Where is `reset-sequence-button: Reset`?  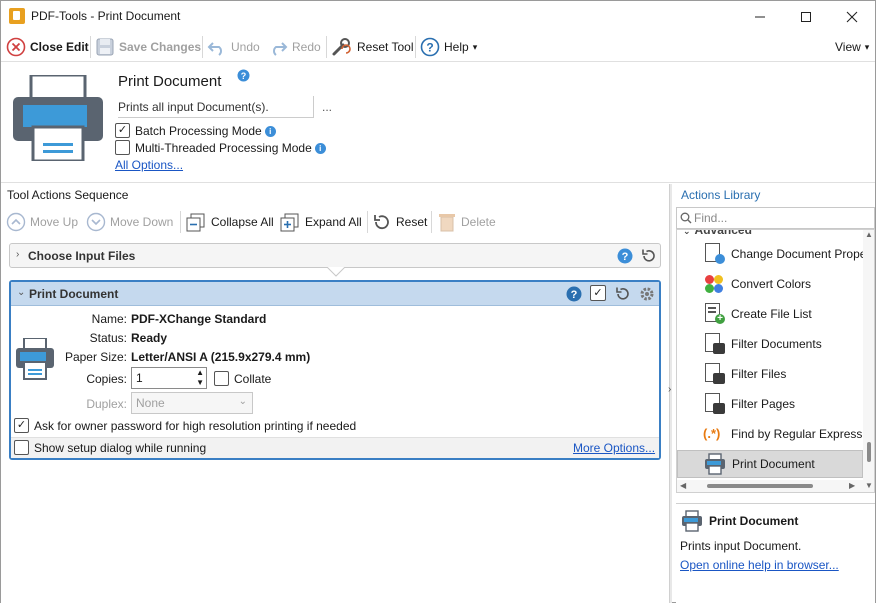 reset-sequence-button: Reset is located at coordinates (399, 222).